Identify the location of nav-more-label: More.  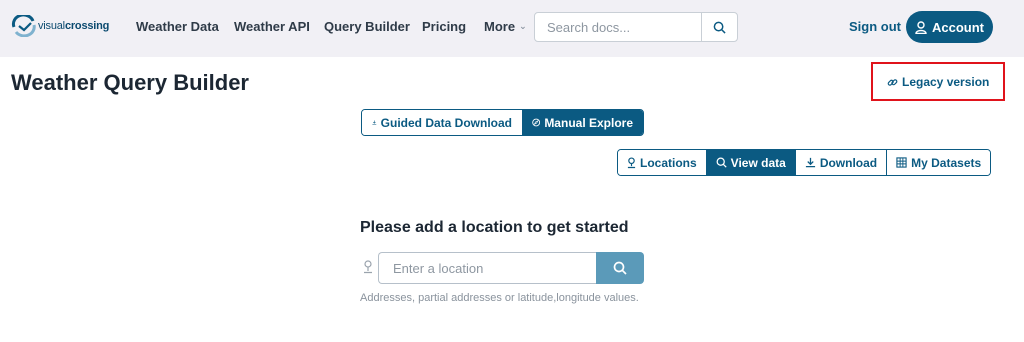
(500, 26).